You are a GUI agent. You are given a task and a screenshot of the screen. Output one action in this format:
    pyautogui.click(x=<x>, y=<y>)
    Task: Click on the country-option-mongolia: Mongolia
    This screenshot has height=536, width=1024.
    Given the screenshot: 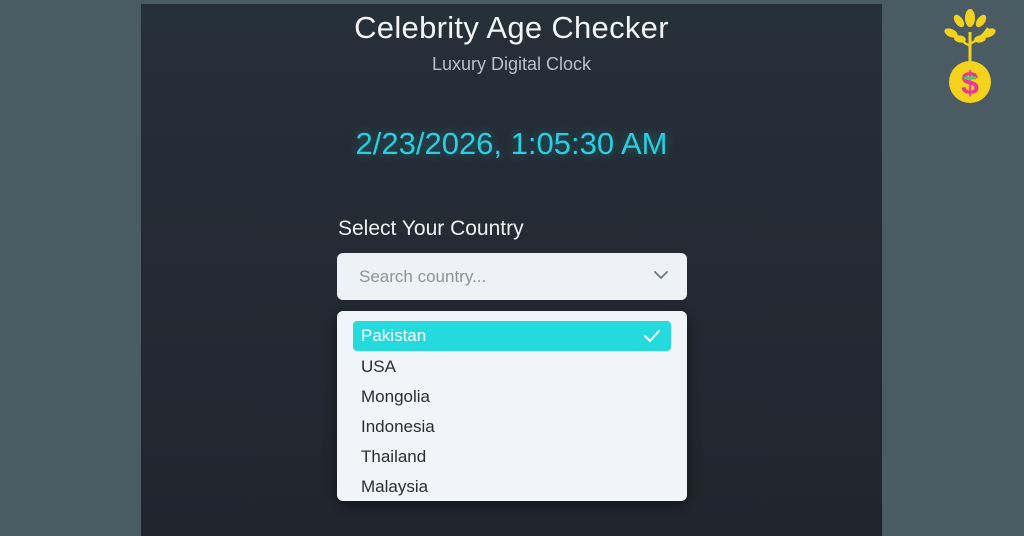 What is the action you would take?
    pyautogui.click(x=512, y=397)
    